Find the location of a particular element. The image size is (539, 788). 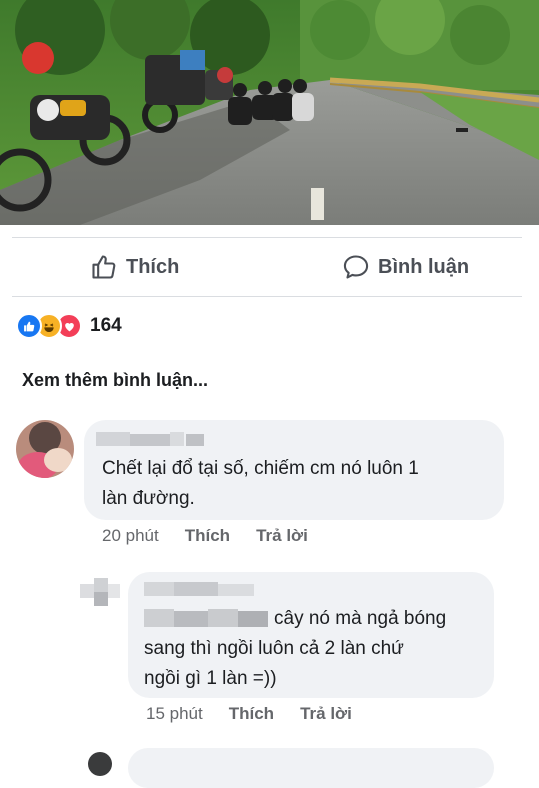

comment-button: Bình luận is located at coordinates (405, 267).